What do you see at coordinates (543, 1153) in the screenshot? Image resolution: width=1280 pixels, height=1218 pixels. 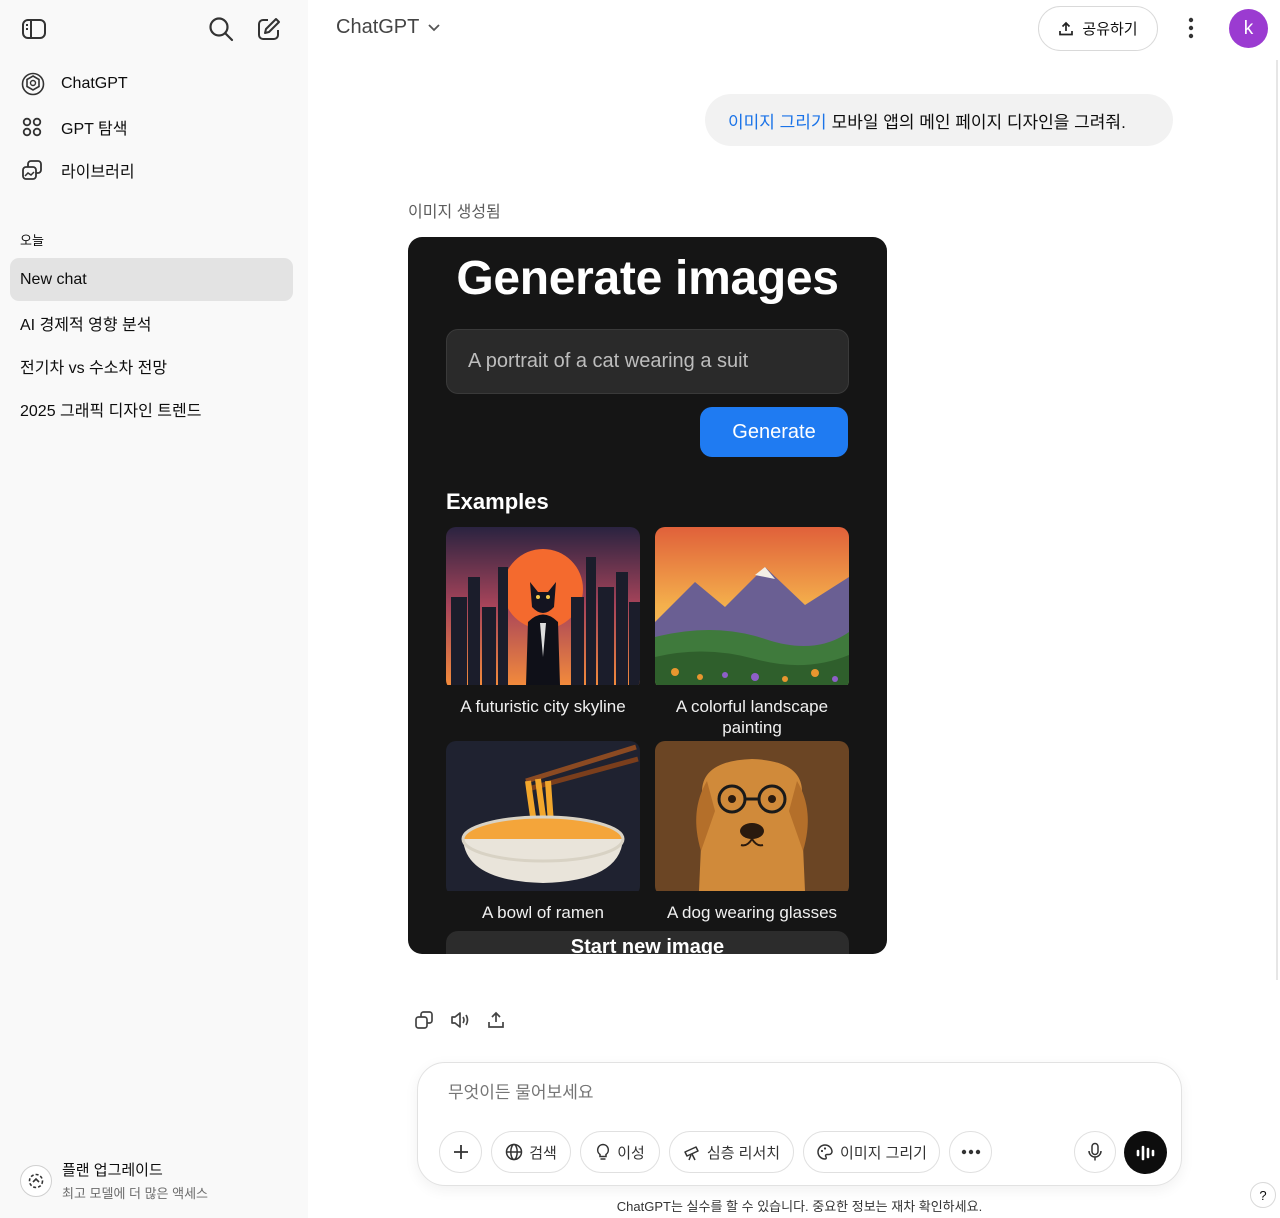 I see `search-label: 검색` at bounding box center [543, 1153].